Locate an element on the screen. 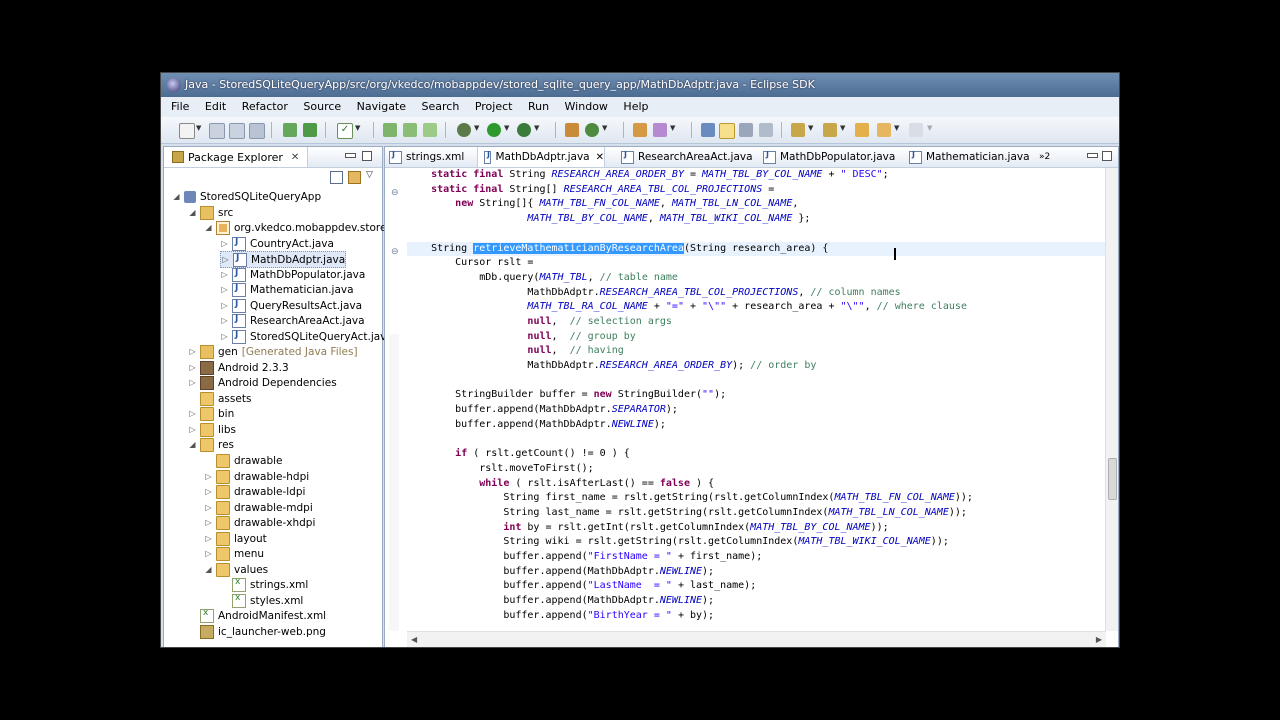 This screenshot has height=720, width=1280. menu-source: Source is located at coordinates (322, 105).